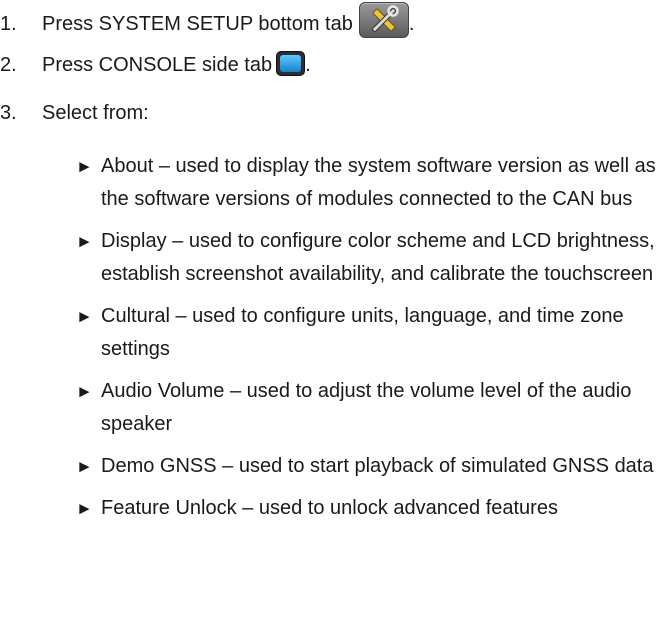 The width and height of the screenshot is (668, 619). I want to click on step-1: 1. Press SYSTEM SETUP bottom tab., so click(207, 20).